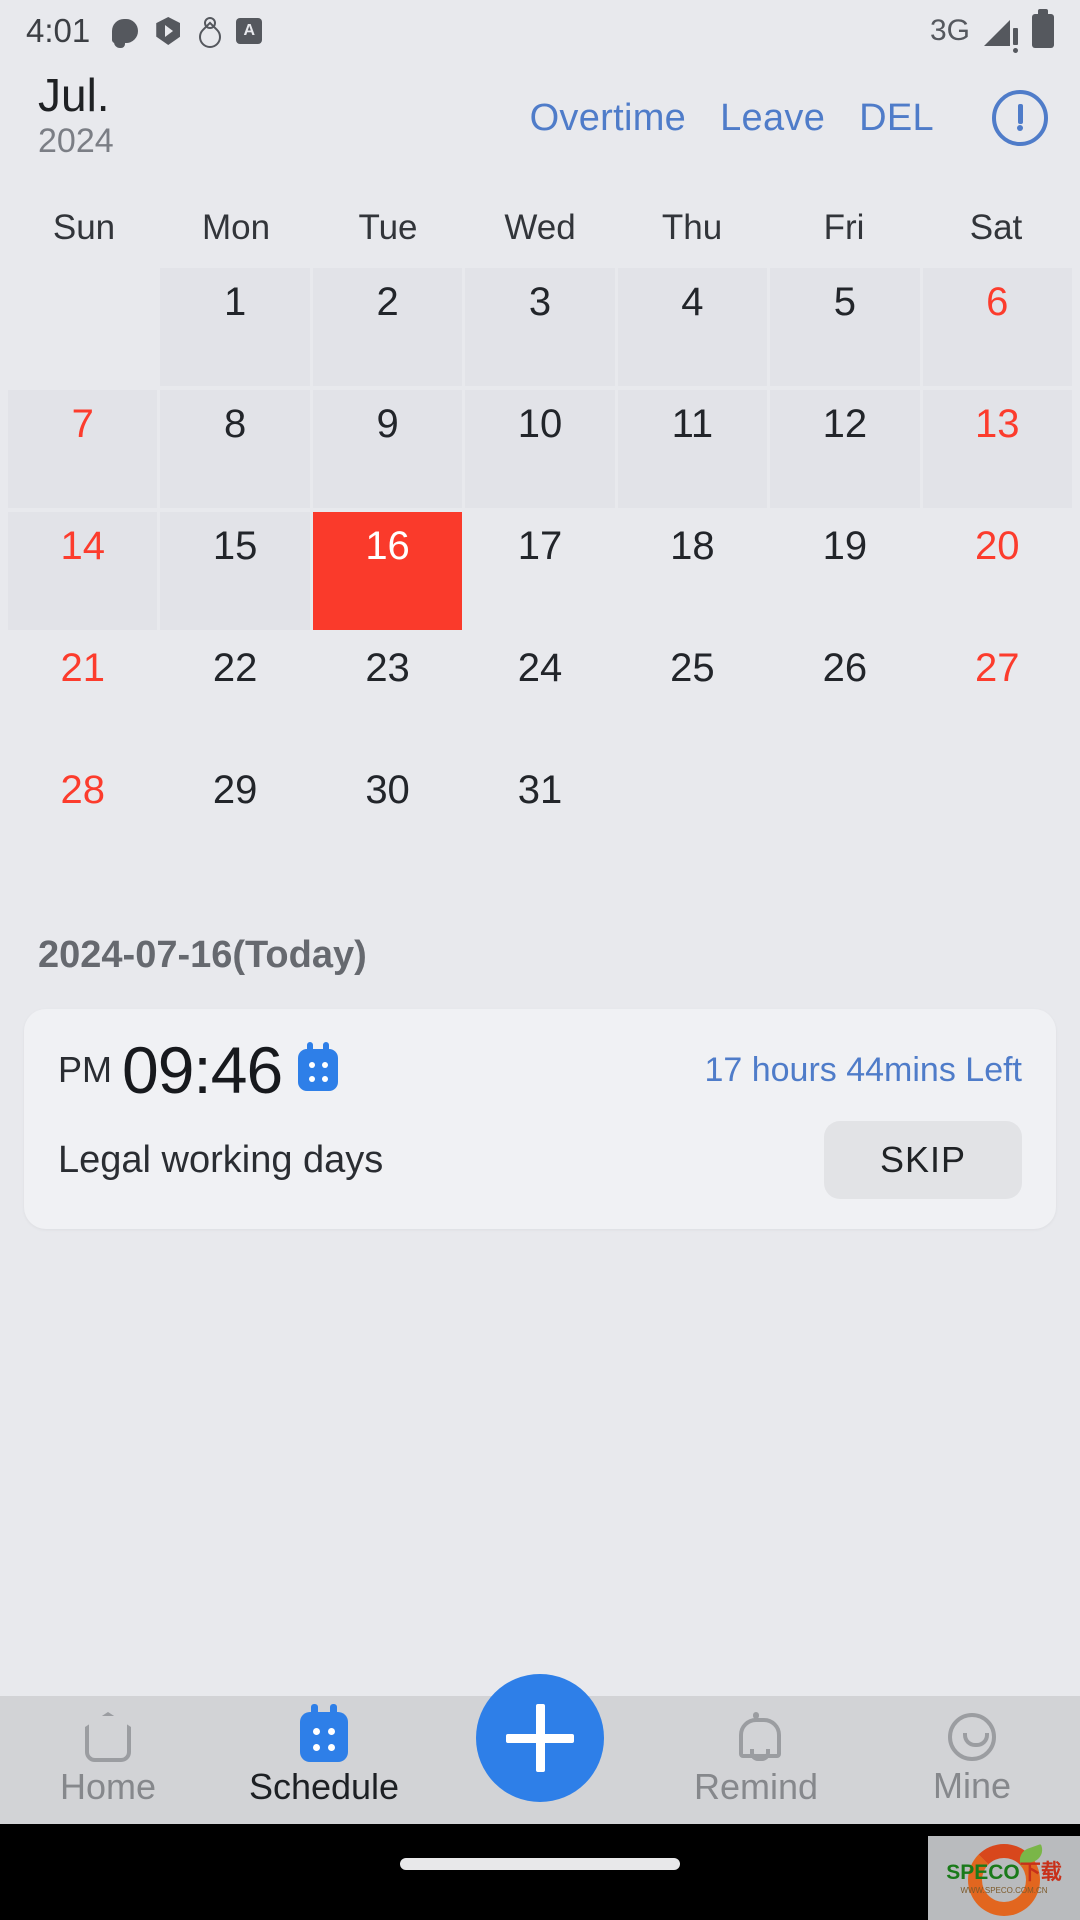 The image size is (1080, 1920). I want to click on calendar-day-15: 15, so click(235, 571).